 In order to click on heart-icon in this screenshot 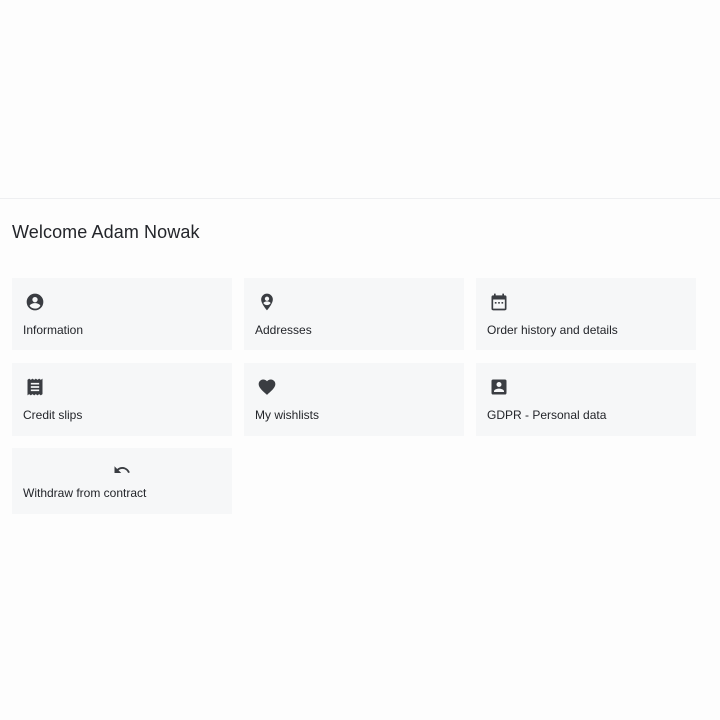, I will do `click(267, 387)`.